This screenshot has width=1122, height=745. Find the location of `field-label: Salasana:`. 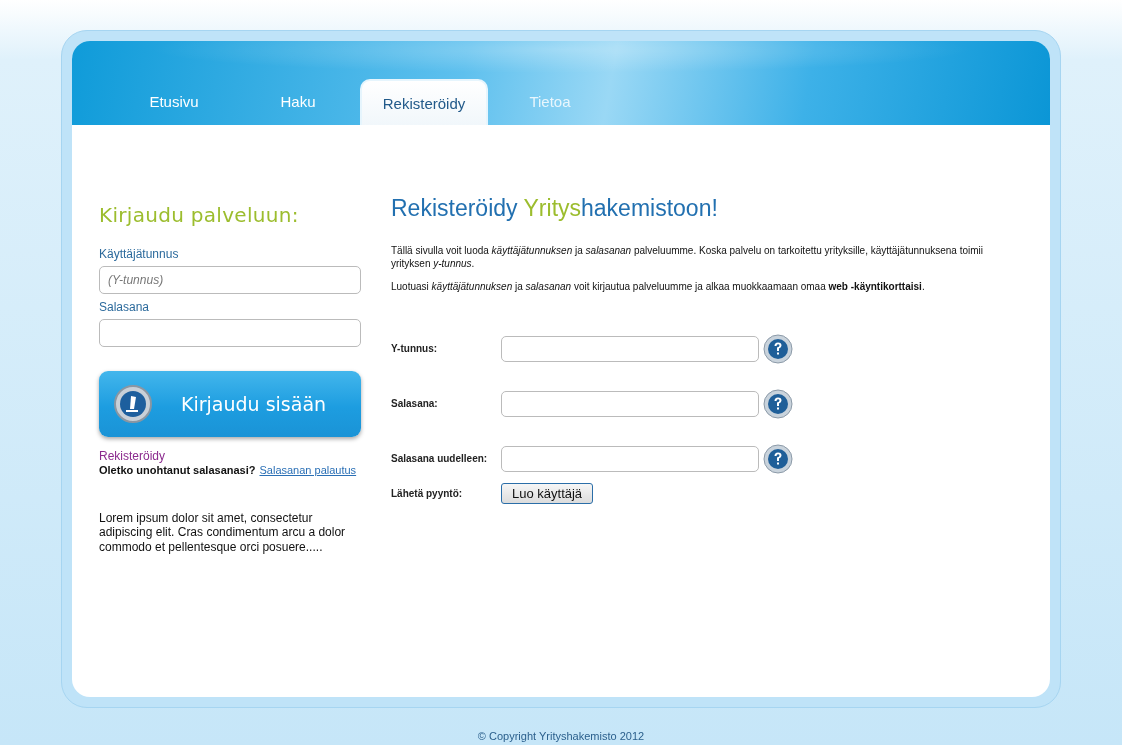

field-label: Salasana: is located at coordinates (415, 403).